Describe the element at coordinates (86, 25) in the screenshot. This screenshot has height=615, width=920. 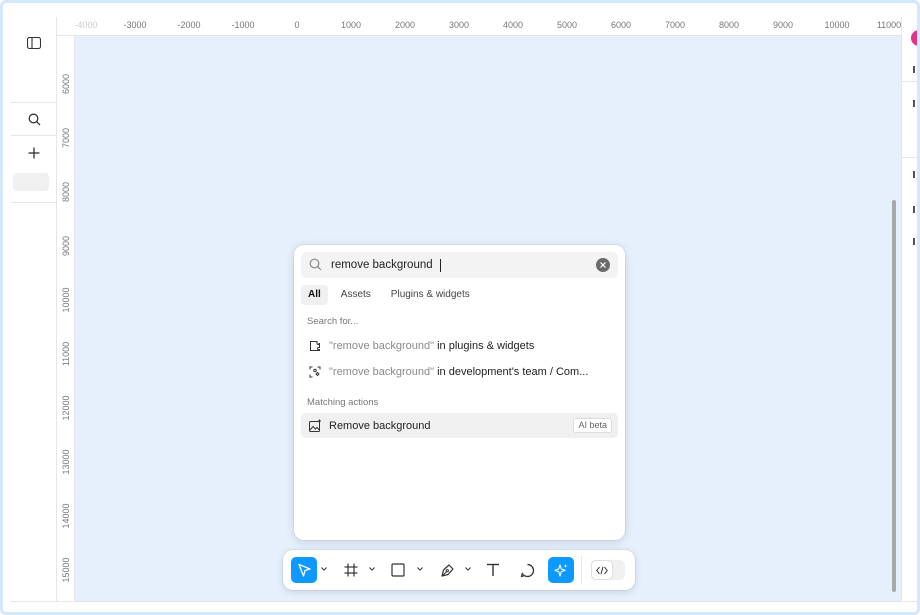
I see `ruler-tick: -4000` at that location.